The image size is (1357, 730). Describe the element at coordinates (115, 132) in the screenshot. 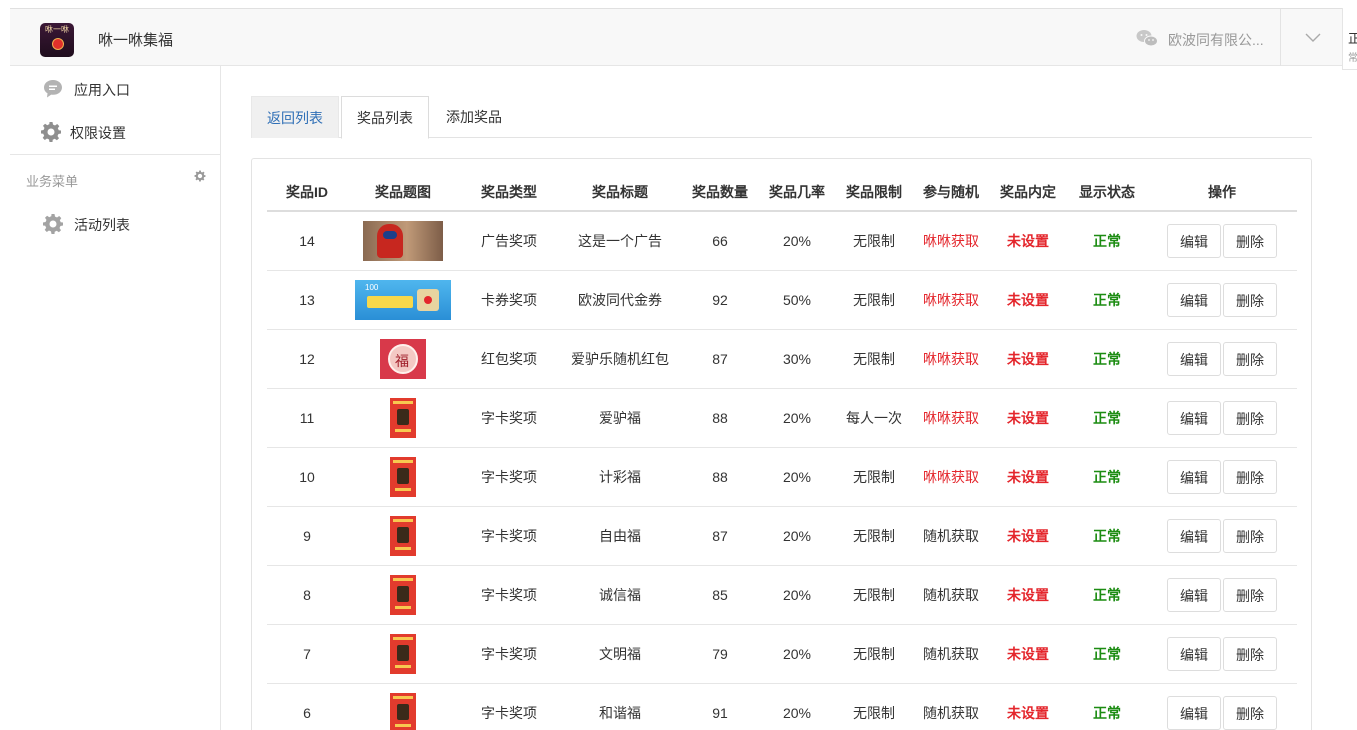

I see `sidebar-item-permissions: 权限设置` at that location.